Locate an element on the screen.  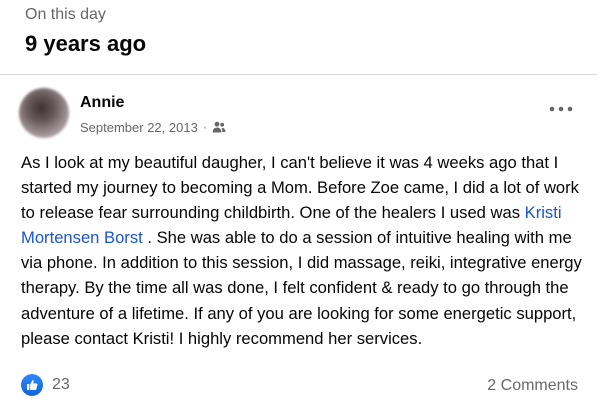
post-author: Annie is located at coordinates (102, 103).